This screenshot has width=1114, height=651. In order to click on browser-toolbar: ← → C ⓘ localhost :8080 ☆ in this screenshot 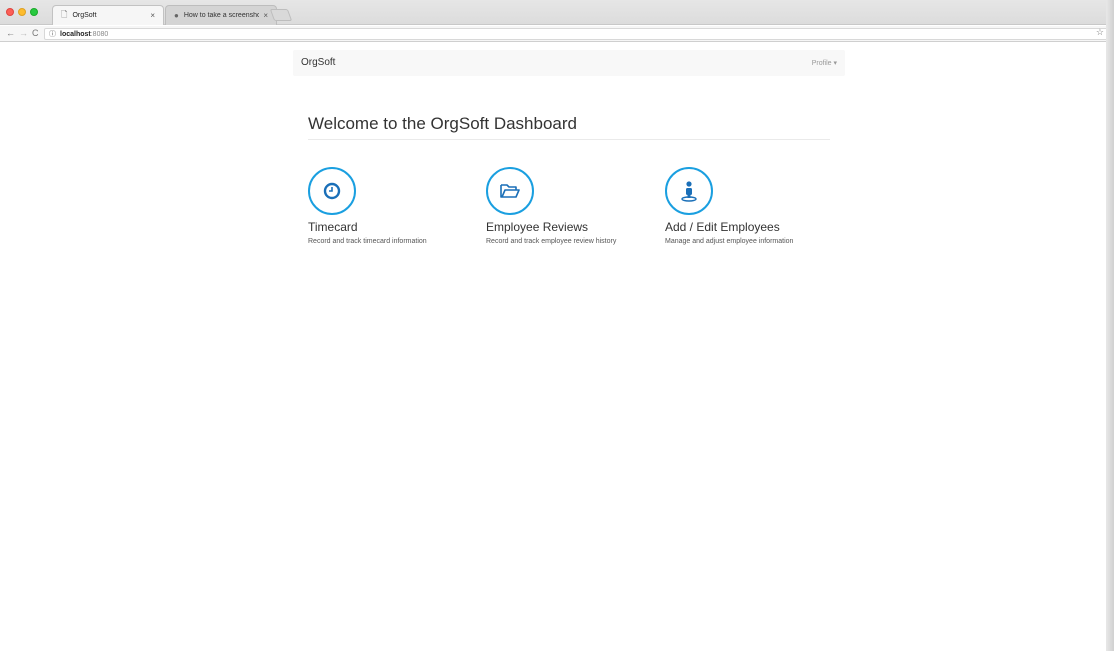, I will do `click(557, 34)`.